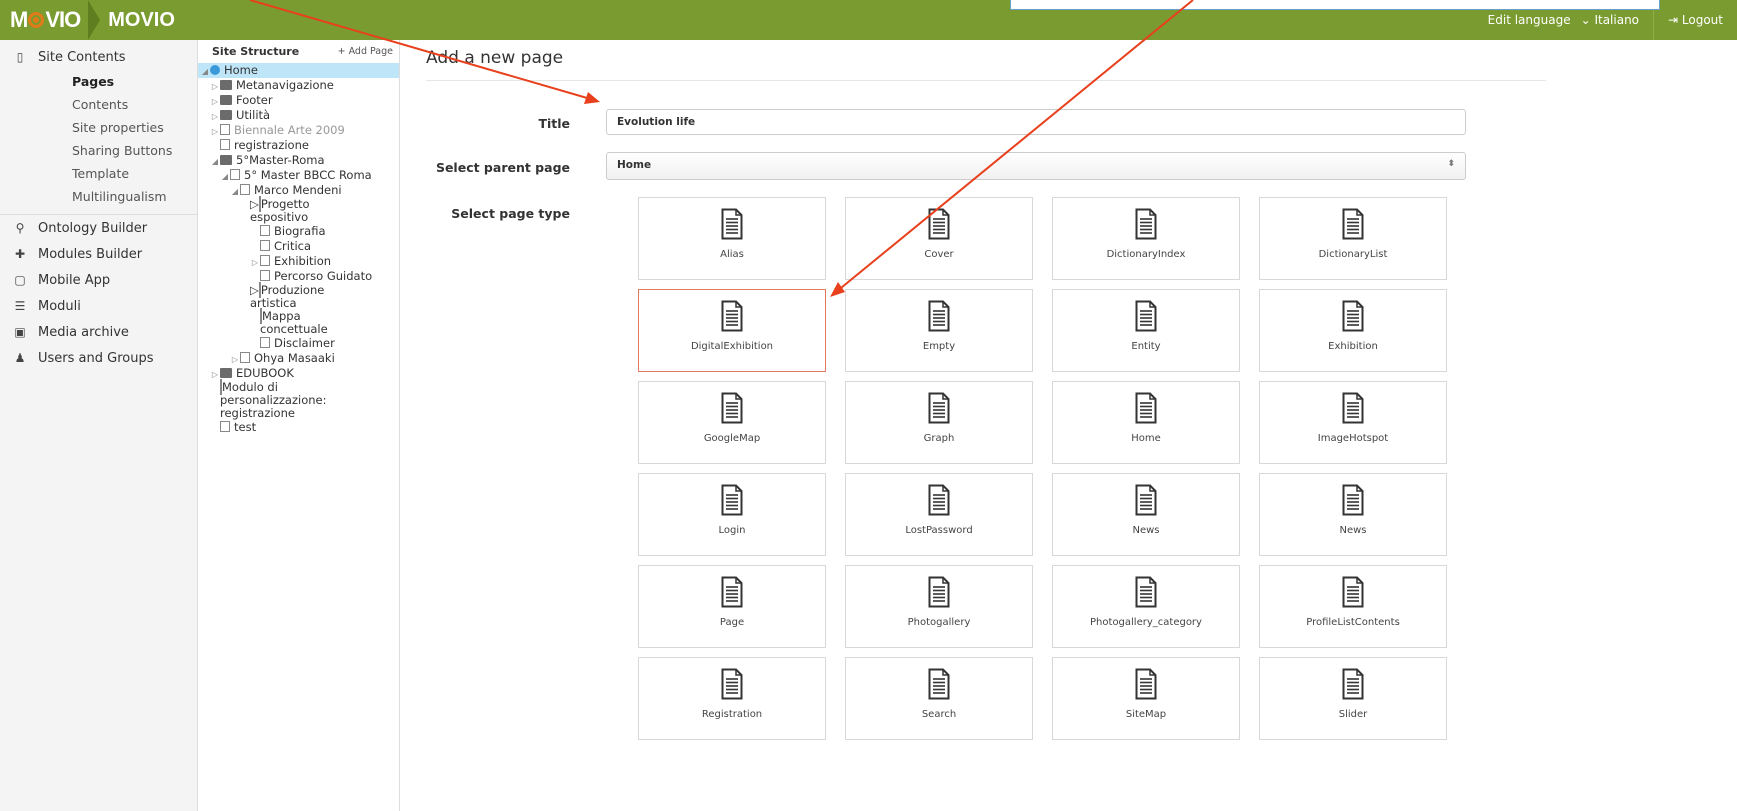  What do you see at coordinates (1036, 122) in the screenshot?
I see `title-input: Evolution life` at bounding box center [1036, 122].